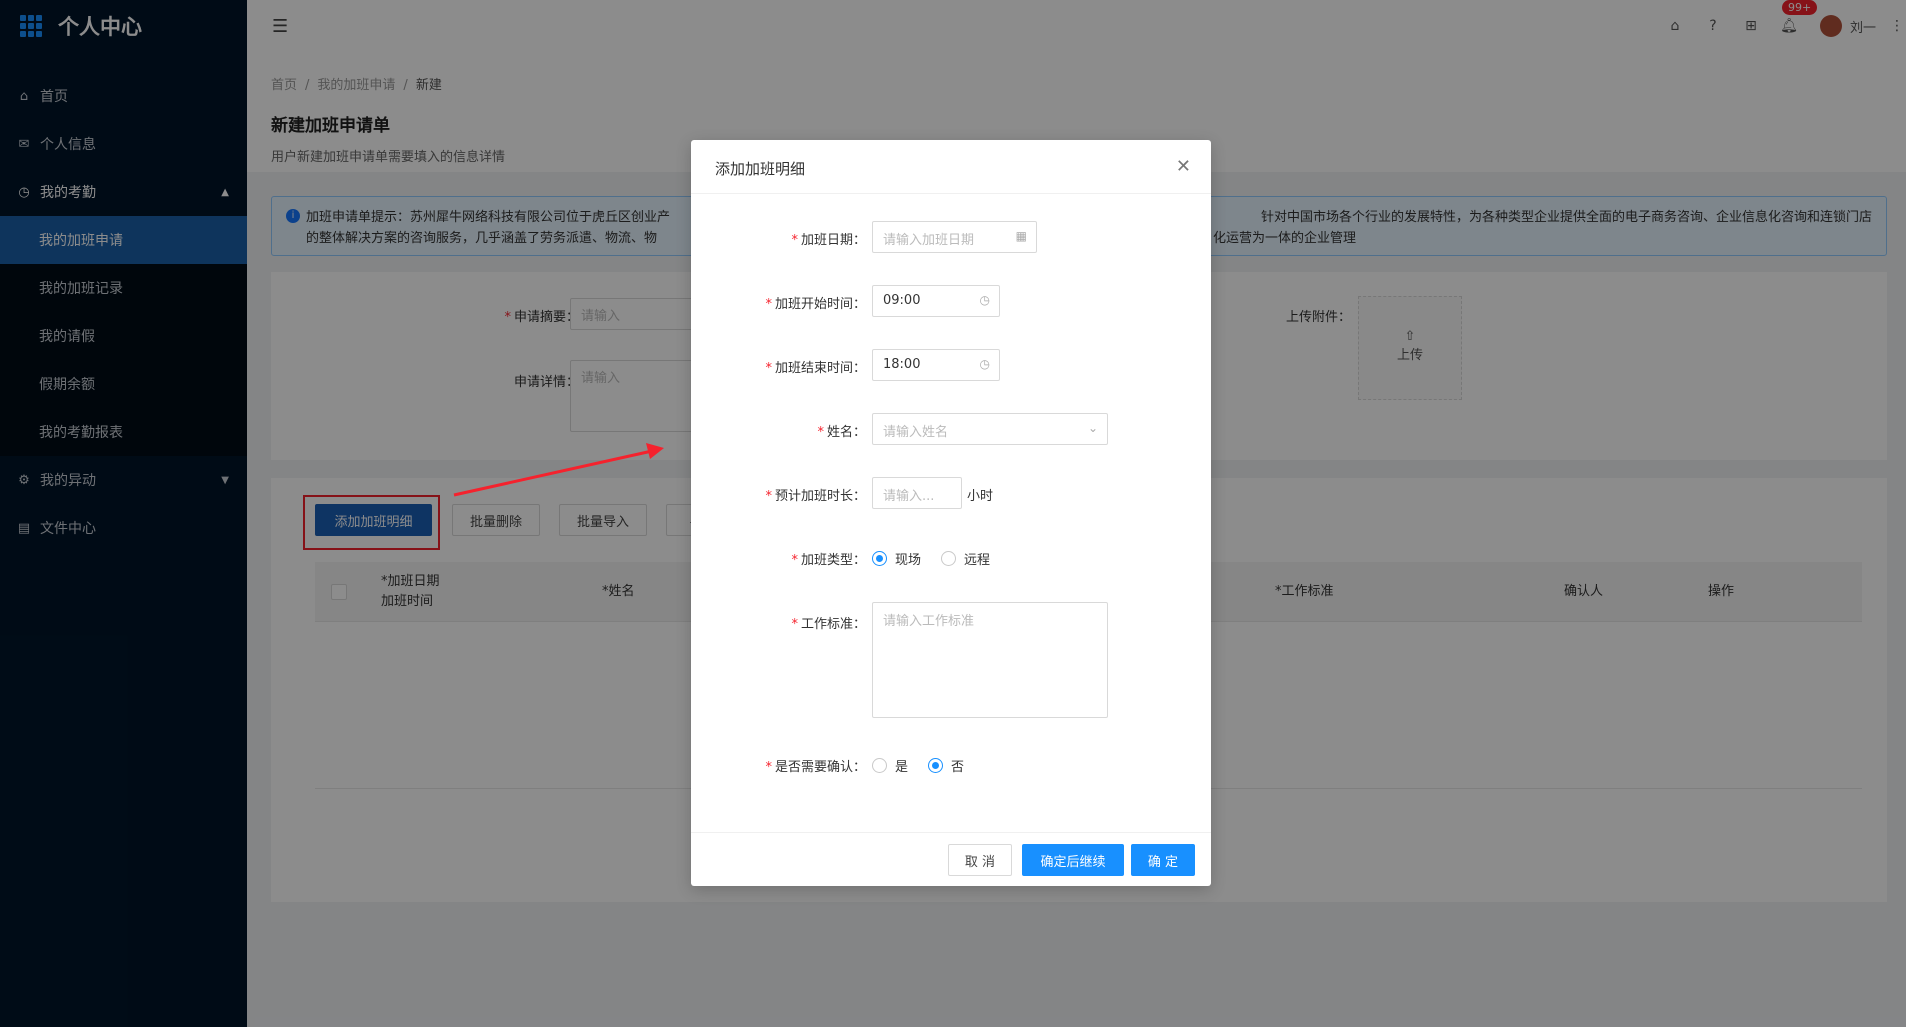 This screenshot has height=1027, width=1906. Describe the element at coordinates (1073, 860) in the screenshot. I see `confirm-continue-button: 确定后继续` at that location.